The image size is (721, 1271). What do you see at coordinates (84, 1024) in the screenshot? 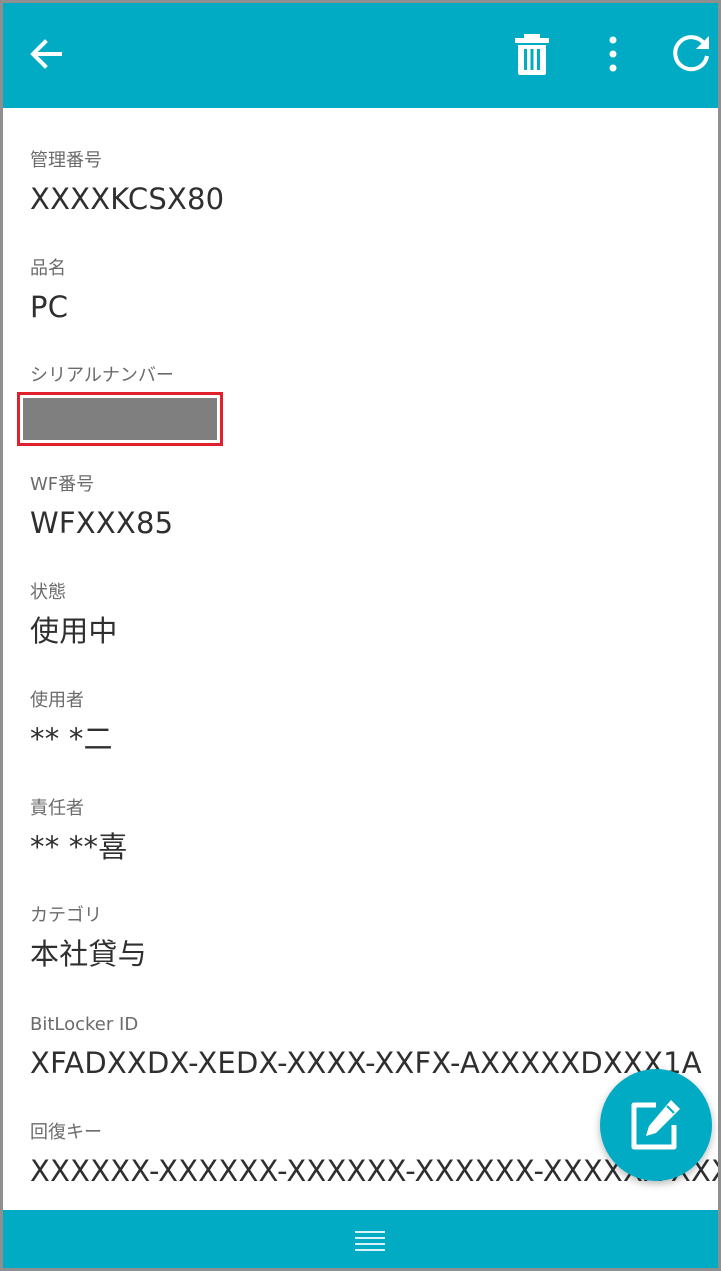
I see `field-label: BitLocker ID` at bounding box center [84, 1024].